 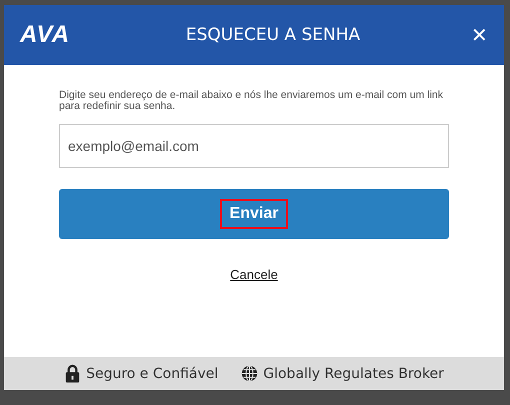 I want to click on submit-button: Enviar, so click(x=254, y=214).